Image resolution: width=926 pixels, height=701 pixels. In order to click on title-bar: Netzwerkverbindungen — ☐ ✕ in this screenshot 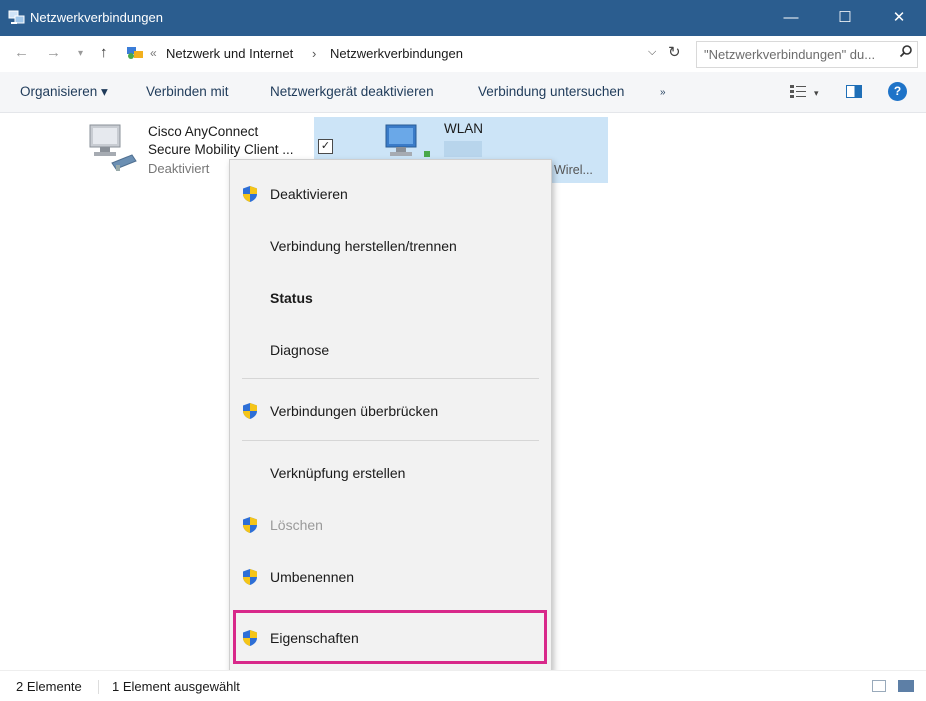, I will do `click(463, 18)`.